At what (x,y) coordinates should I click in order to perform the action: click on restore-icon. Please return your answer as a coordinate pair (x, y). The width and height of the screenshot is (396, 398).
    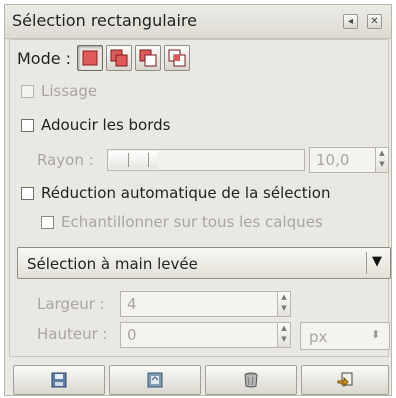
    Looking at the image, I should click on (155, 380).